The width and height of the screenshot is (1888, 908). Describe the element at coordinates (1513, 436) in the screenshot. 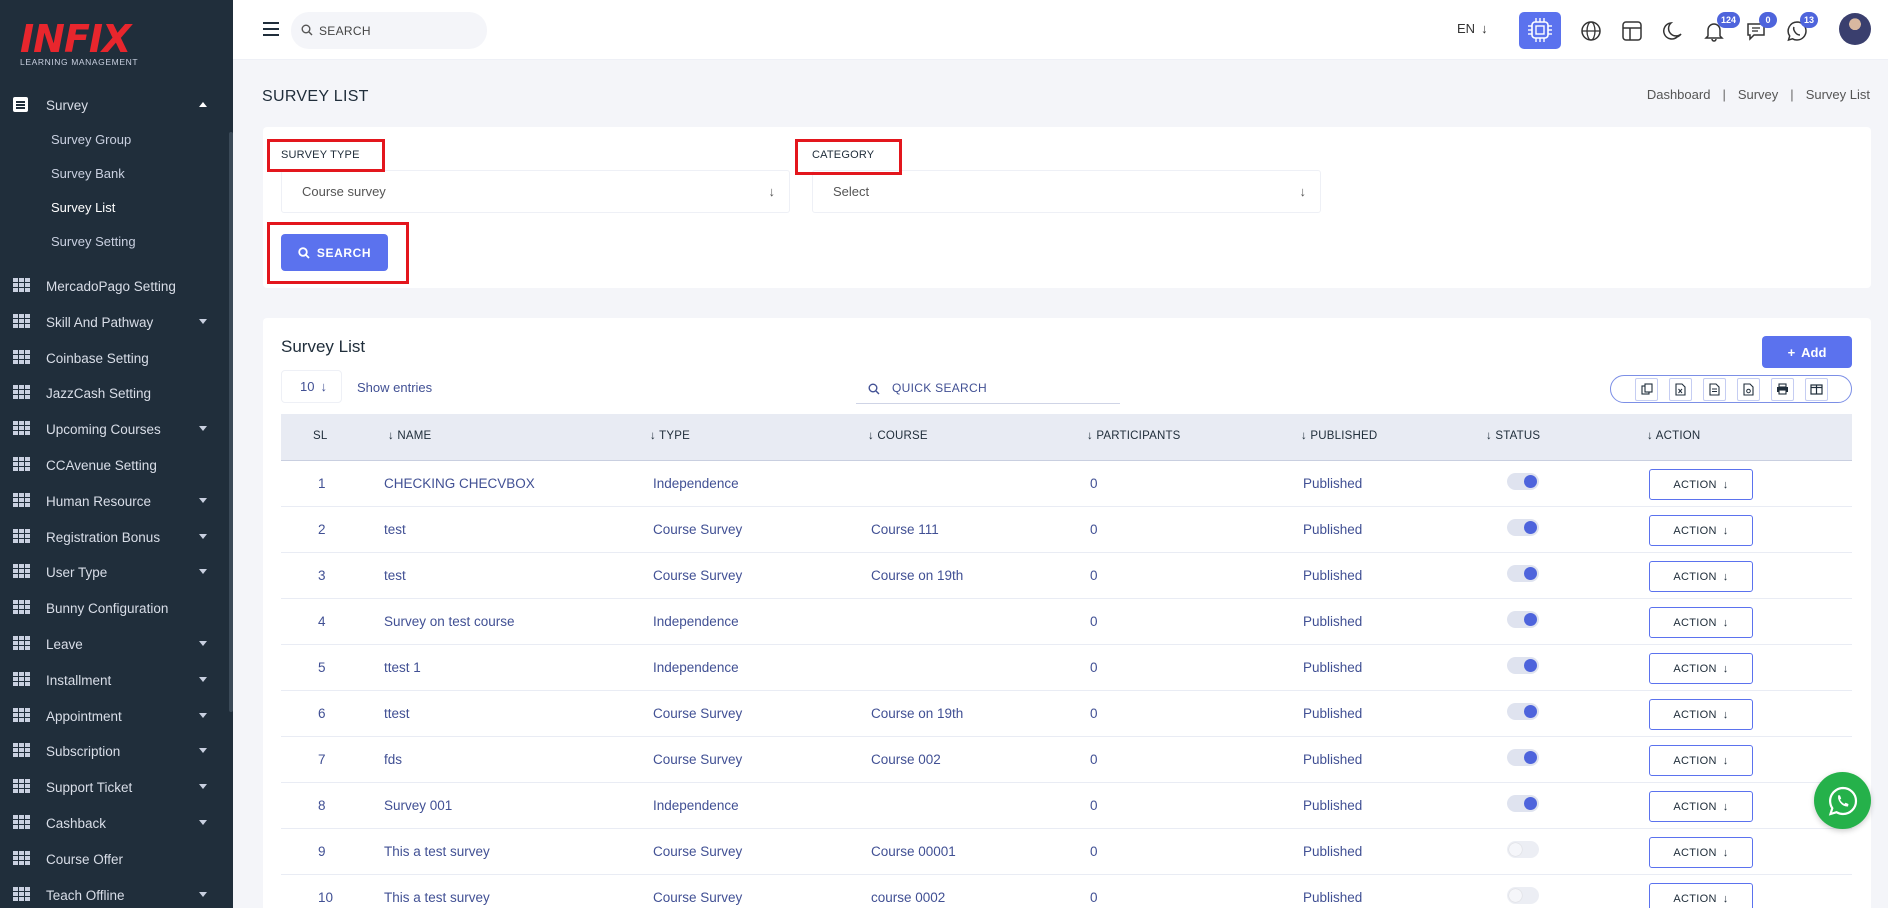

I see `column-header-status: ↓ STATUS` at that location.